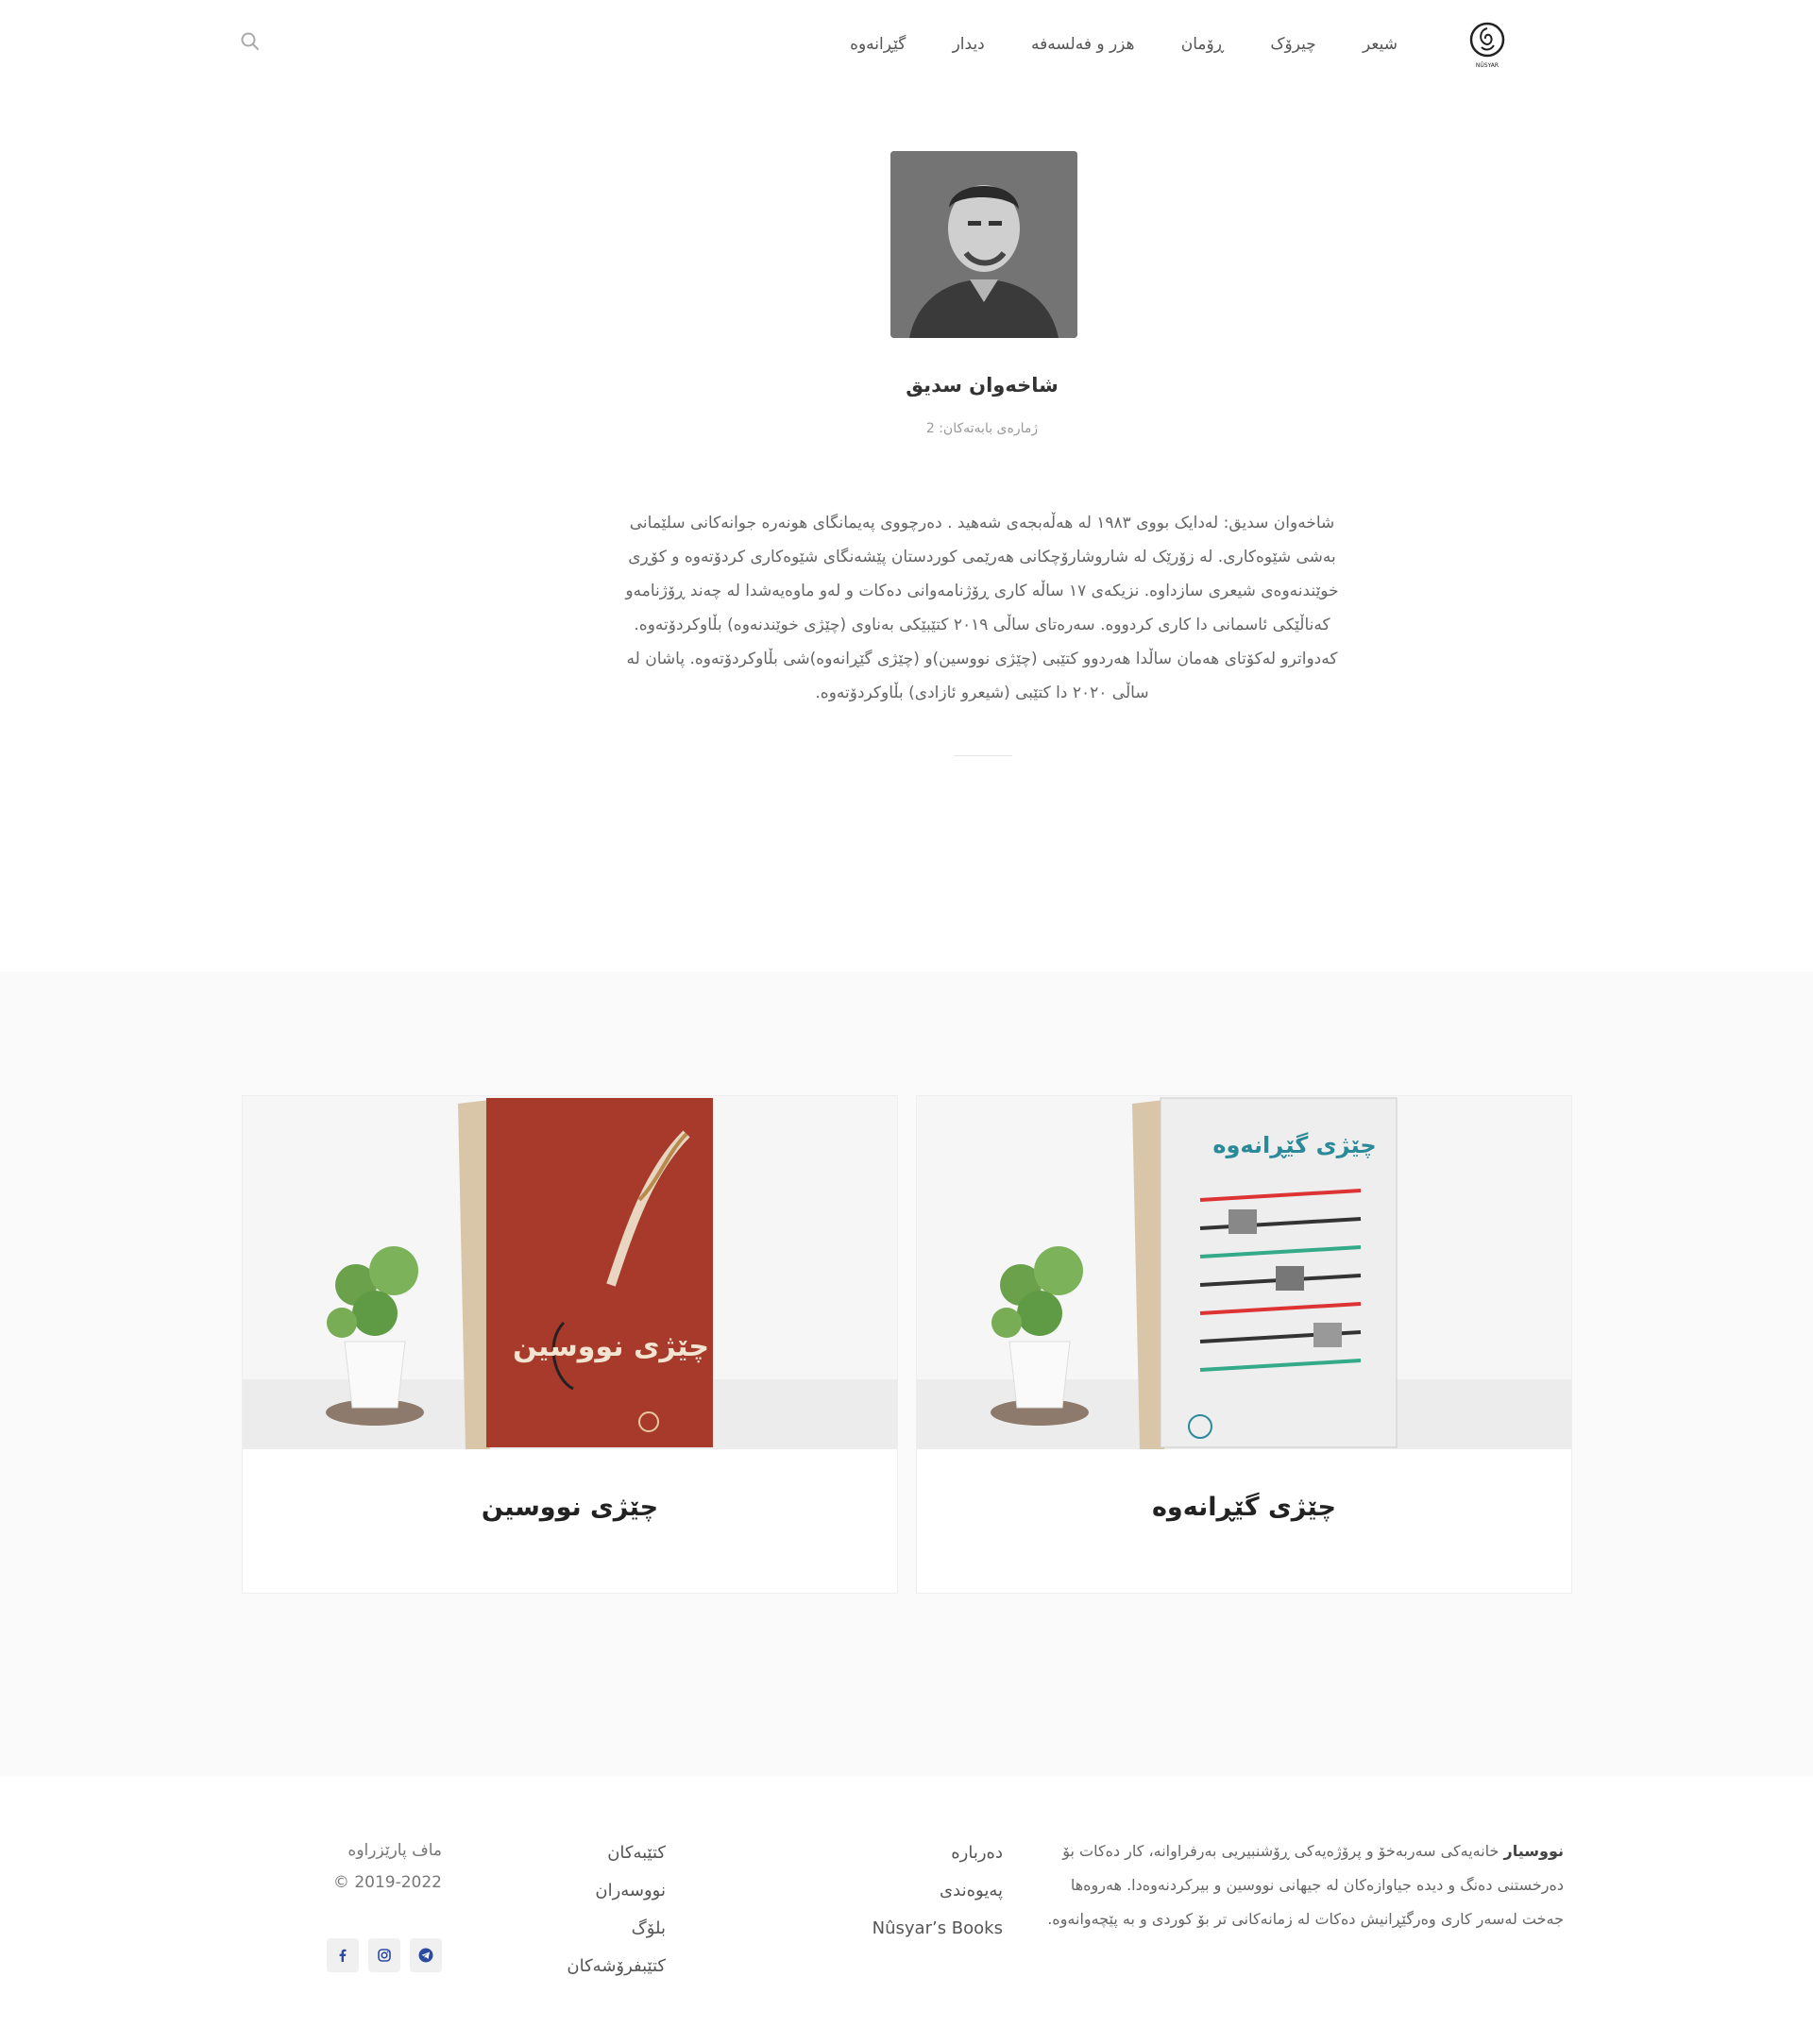 Image resolution: width=1813 pixels, height=2044 pixels. Describe the element at coordinates (982, 428) in the screenshot. I see `author-post-count: ژمارەی بابەتەکان: 2` at that location.